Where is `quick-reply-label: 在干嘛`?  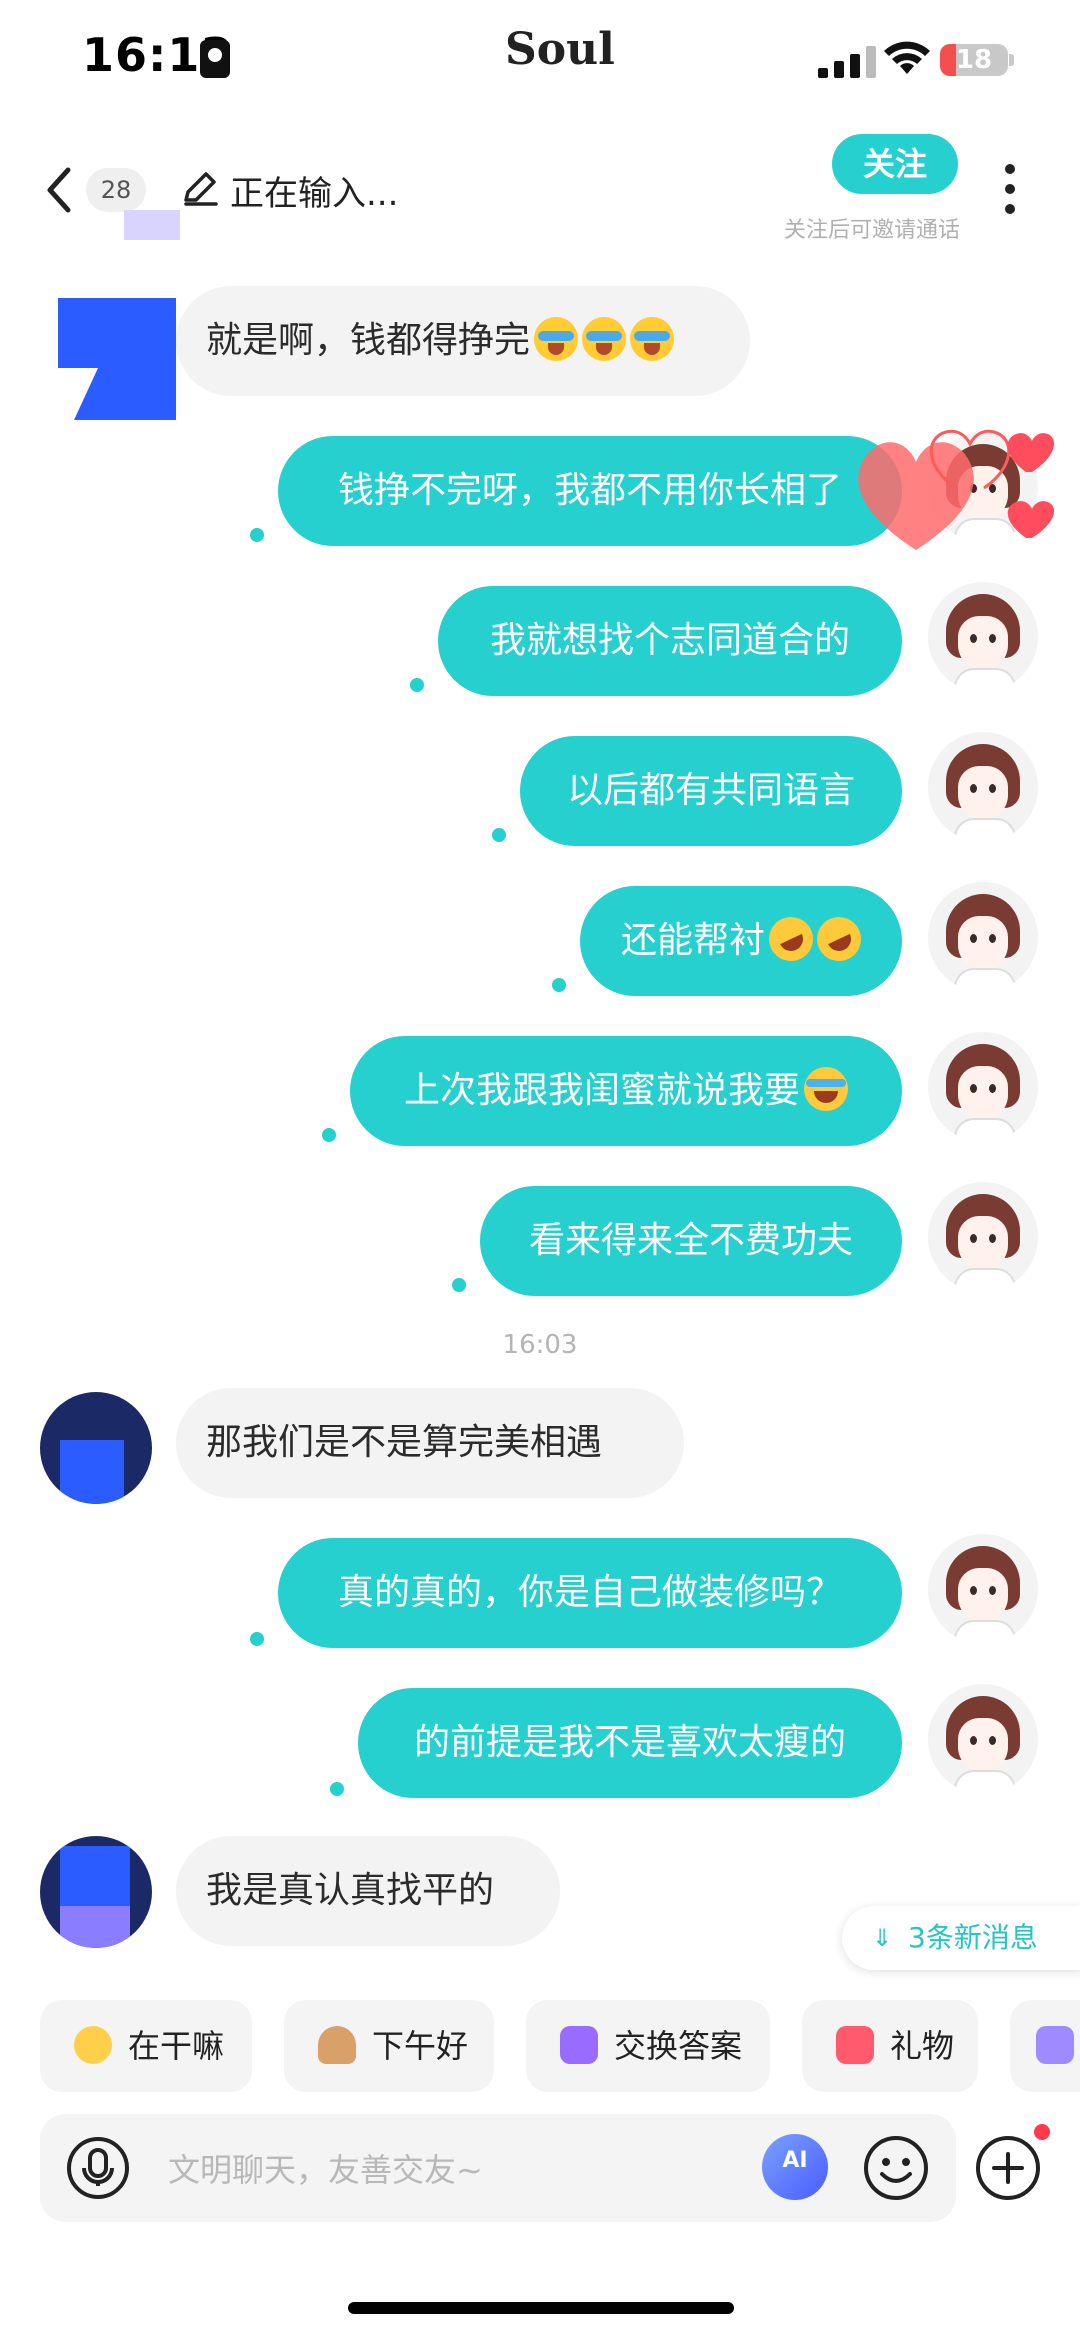 quick-reply-label: 在干嘛 is located at coordinates (176, 2046).